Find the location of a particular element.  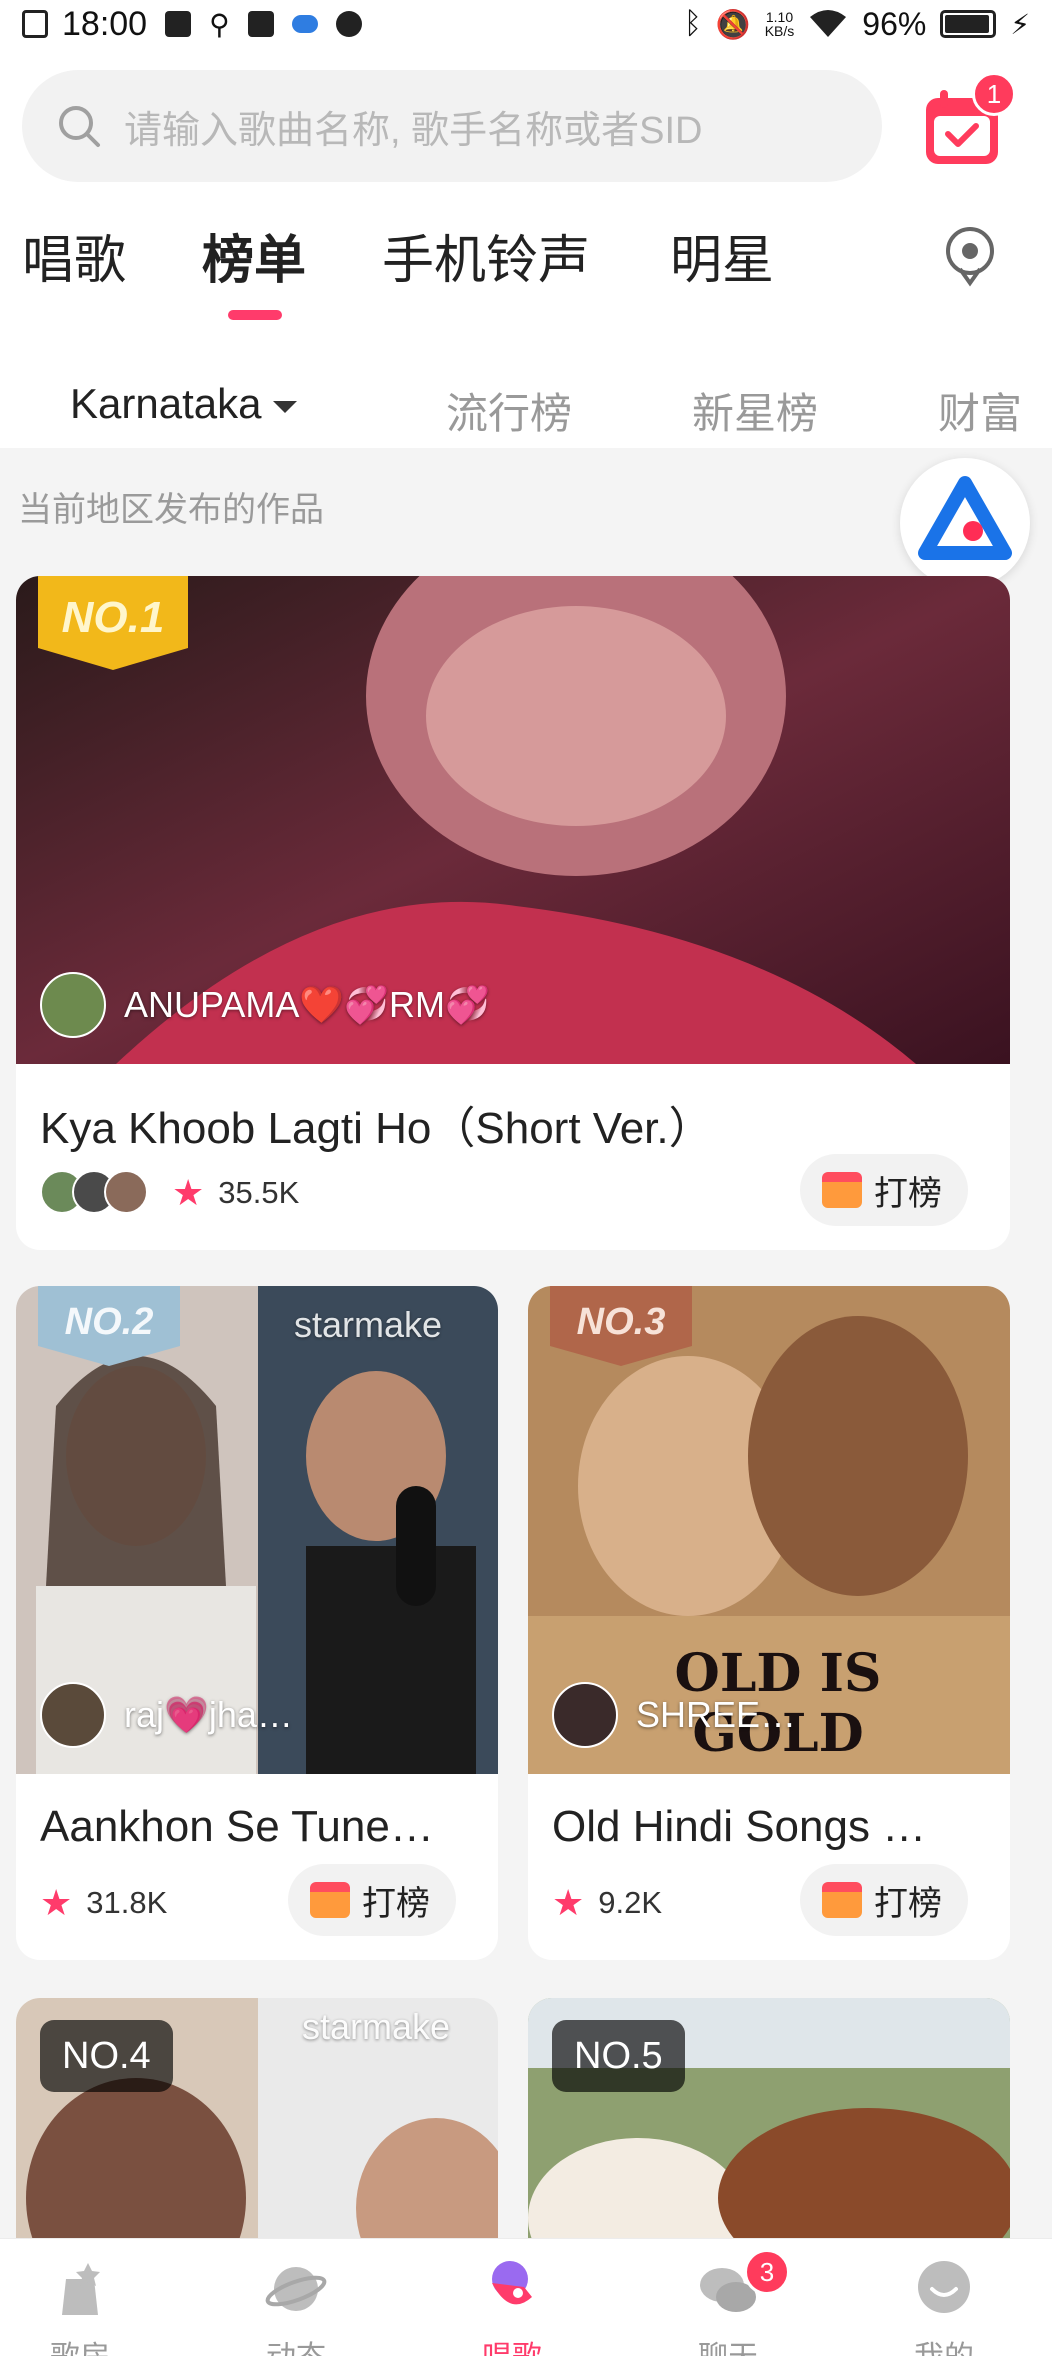

star-app-icon is located at coordinates (260, 24).